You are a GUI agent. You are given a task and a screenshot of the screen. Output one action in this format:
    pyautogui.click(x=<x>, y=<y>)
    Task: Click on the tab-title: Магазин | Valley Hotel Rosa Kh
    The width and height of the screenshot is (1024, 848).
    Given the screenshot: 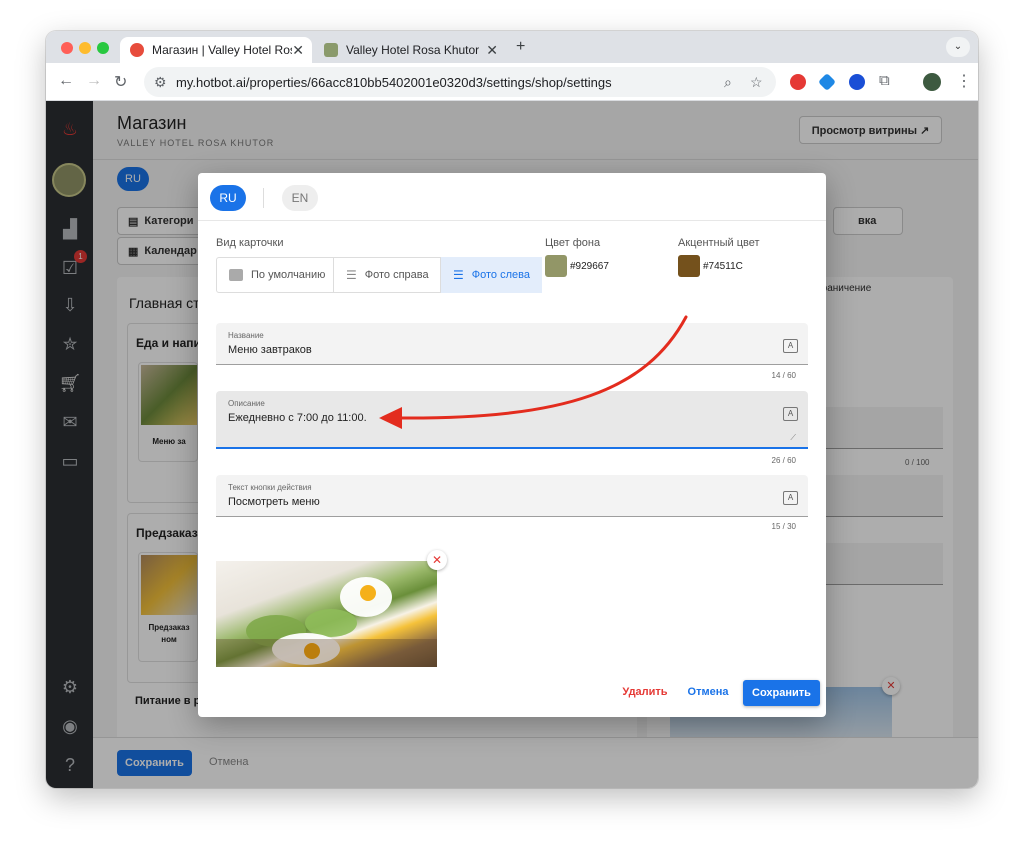 What is the action you would take?
    pyautogui.click(x=222, y=50)
    